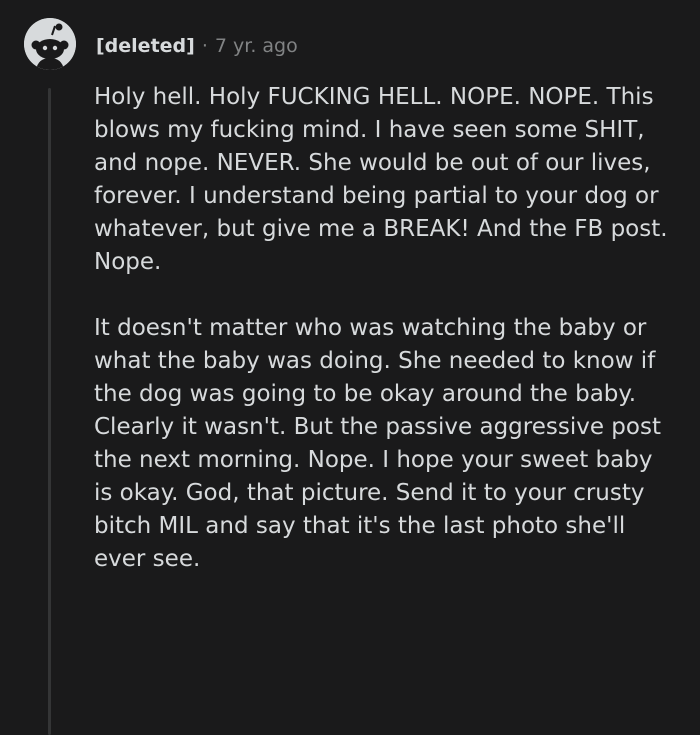 The width and height of the screenshot is (700, 735). What do you see at coordinates (256, 46) in the screenshot?
I see `comment-timestamp: 7 yr. ago` at bounding box center [256, 46].